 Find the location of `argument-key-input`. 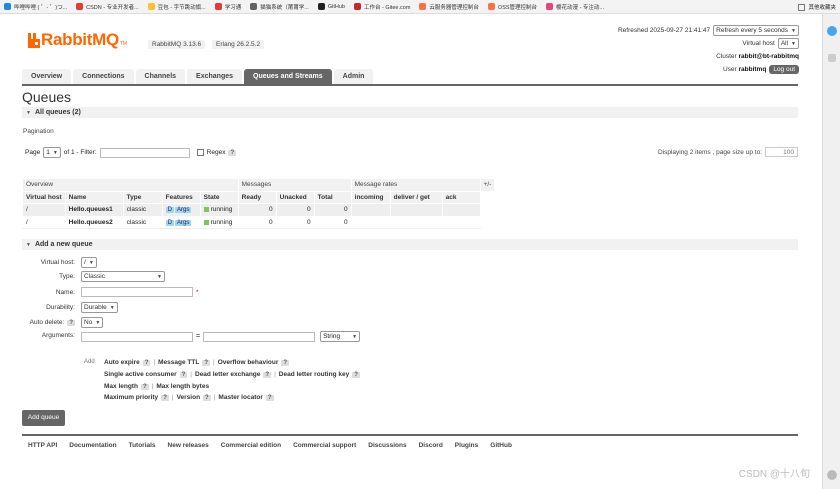

argument-key-input is located at coordinates (137, 336).